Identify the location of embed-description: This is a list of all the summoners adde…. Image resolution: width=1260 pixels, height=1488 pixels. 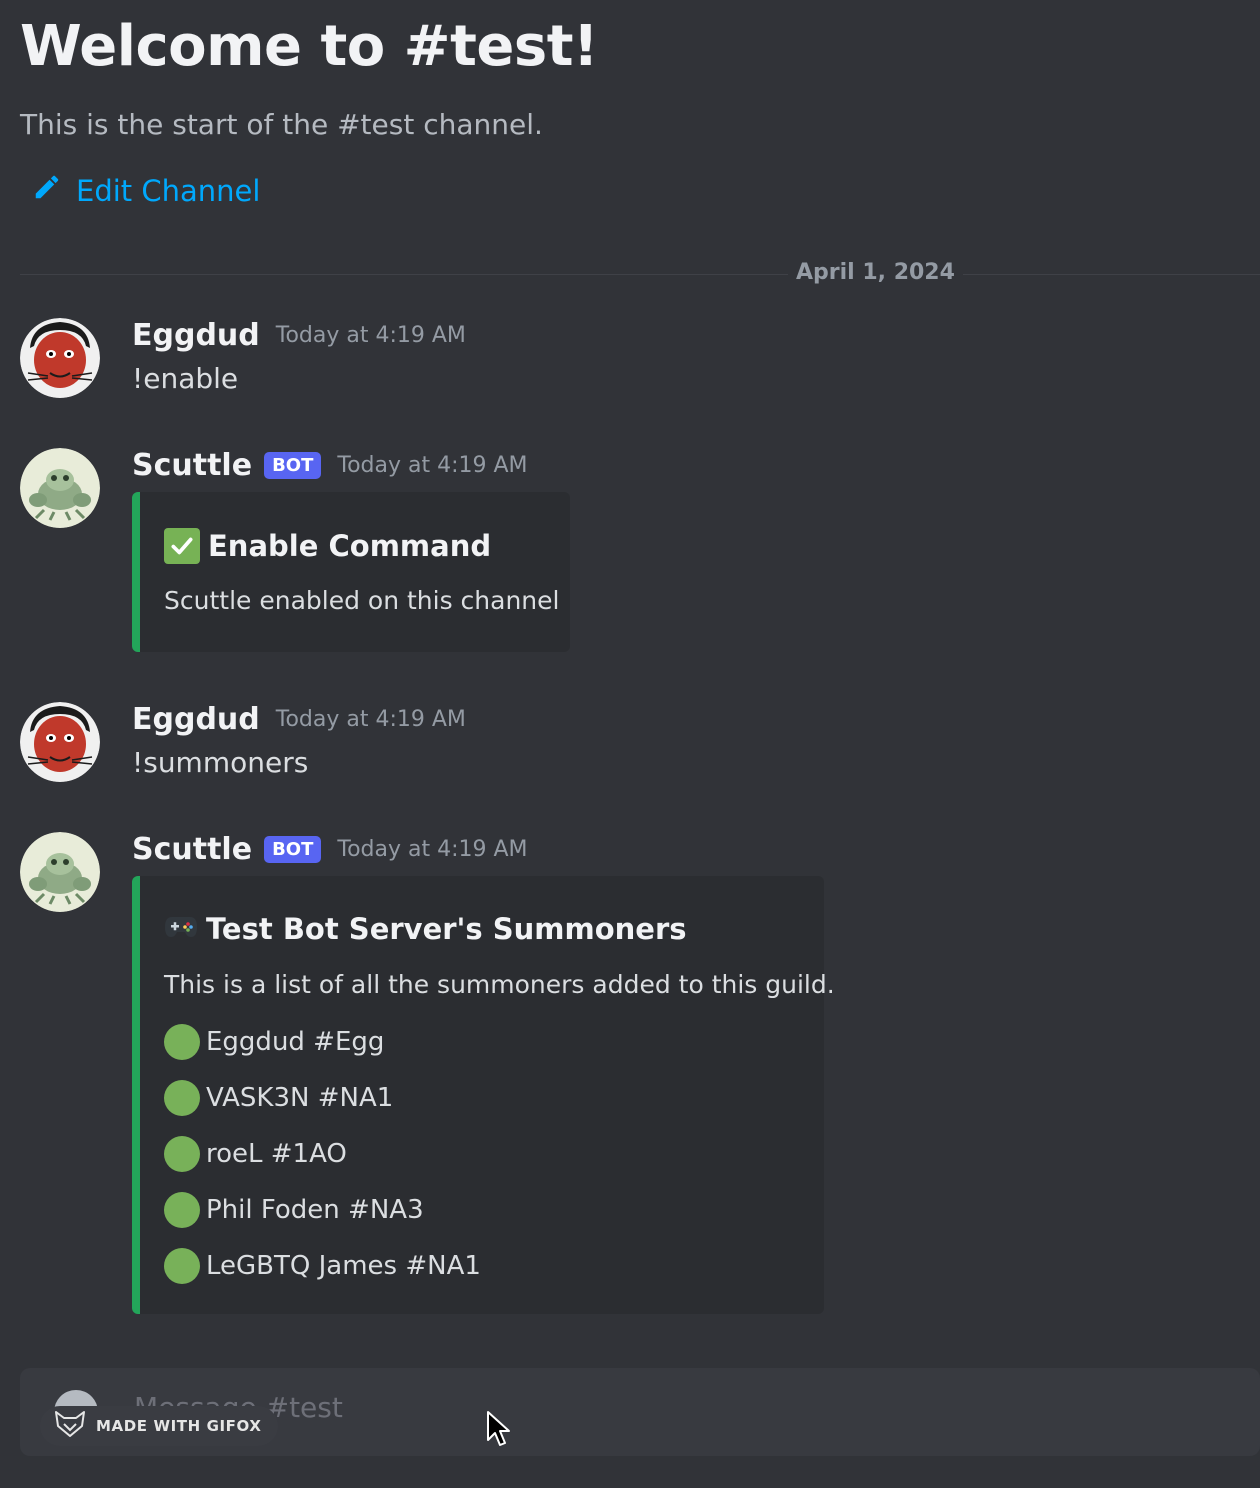
(499, 984).